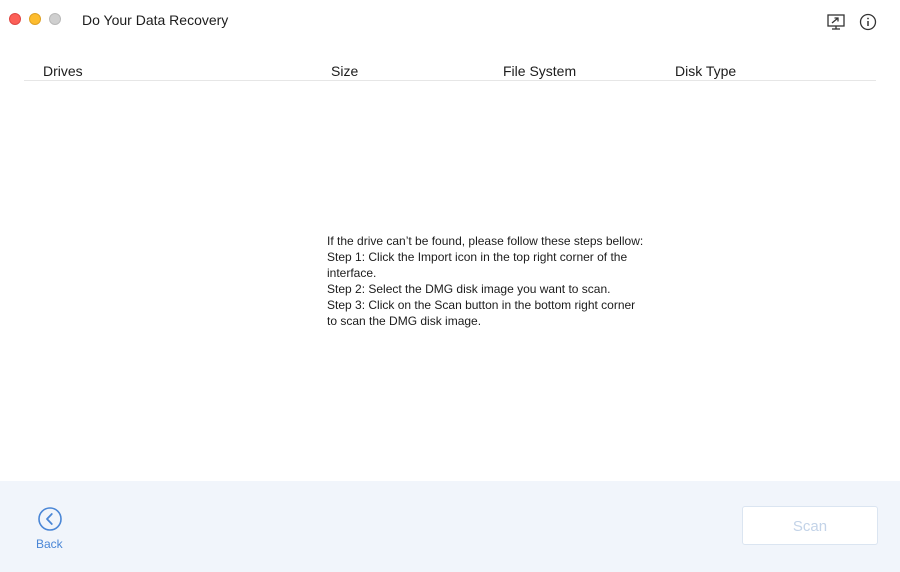 The width and height of the screenshot is (900, 572). Describe the element at coordinates (50, 519) in the screenshot. I see `chevron-left-circle-icon` at that location.